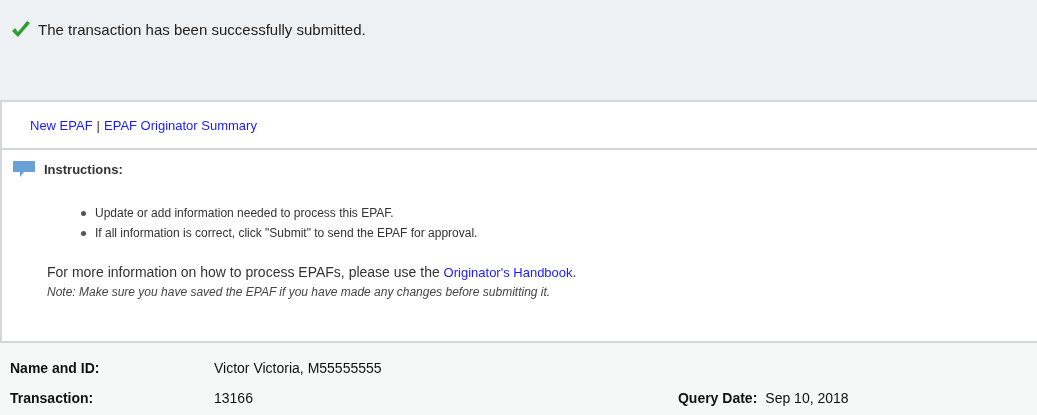  What do you see at coordinates (299, 292) in the screenshot?
I see `note-text: Note: Make sure you have saved the EPAF if you have made any changes before submitting it.` at bounding box center [299, 292].